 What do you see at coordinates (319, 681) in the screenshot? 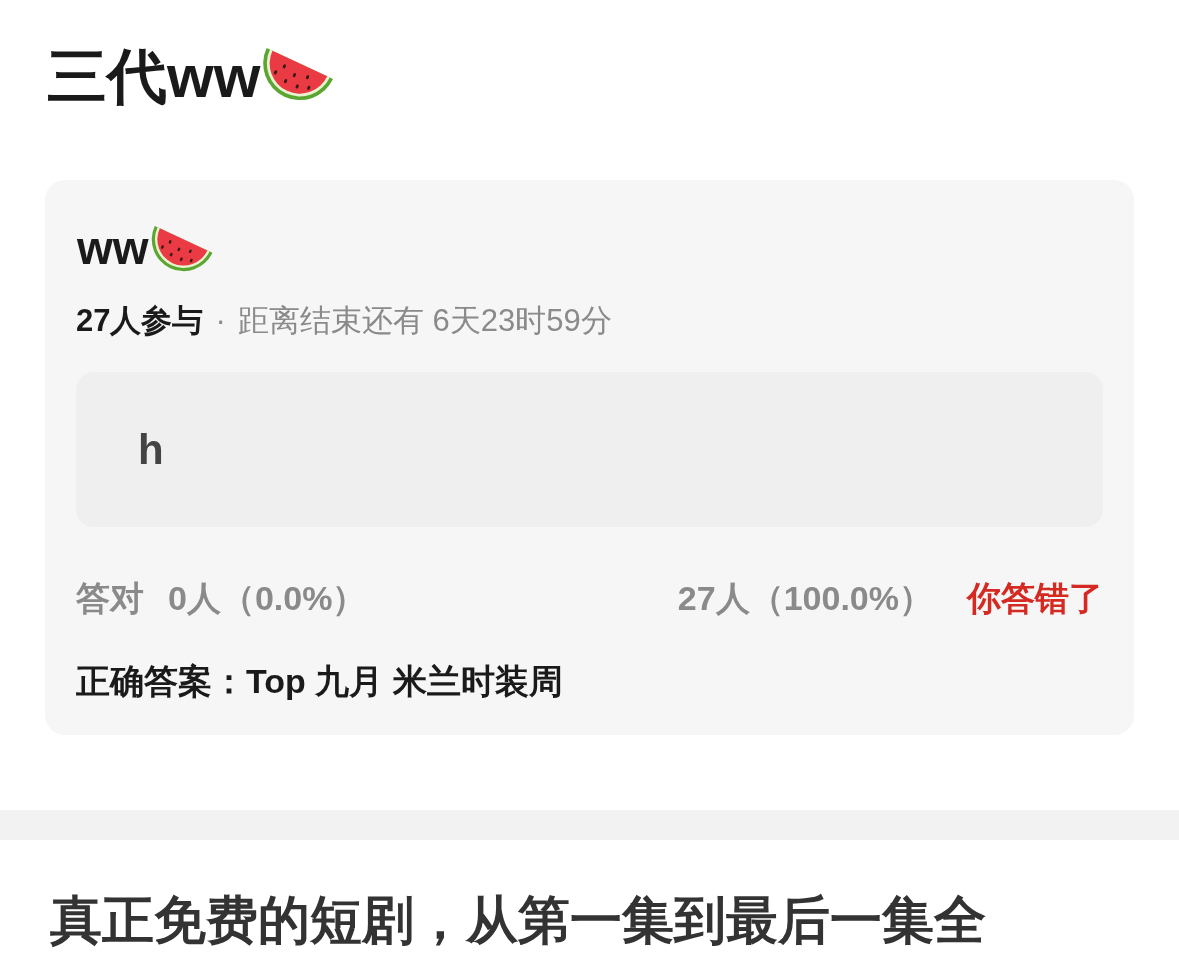
I see `correct-answer-text: 正确答案：Top 九月 米兰时装周` at bounding box center [319, 681].